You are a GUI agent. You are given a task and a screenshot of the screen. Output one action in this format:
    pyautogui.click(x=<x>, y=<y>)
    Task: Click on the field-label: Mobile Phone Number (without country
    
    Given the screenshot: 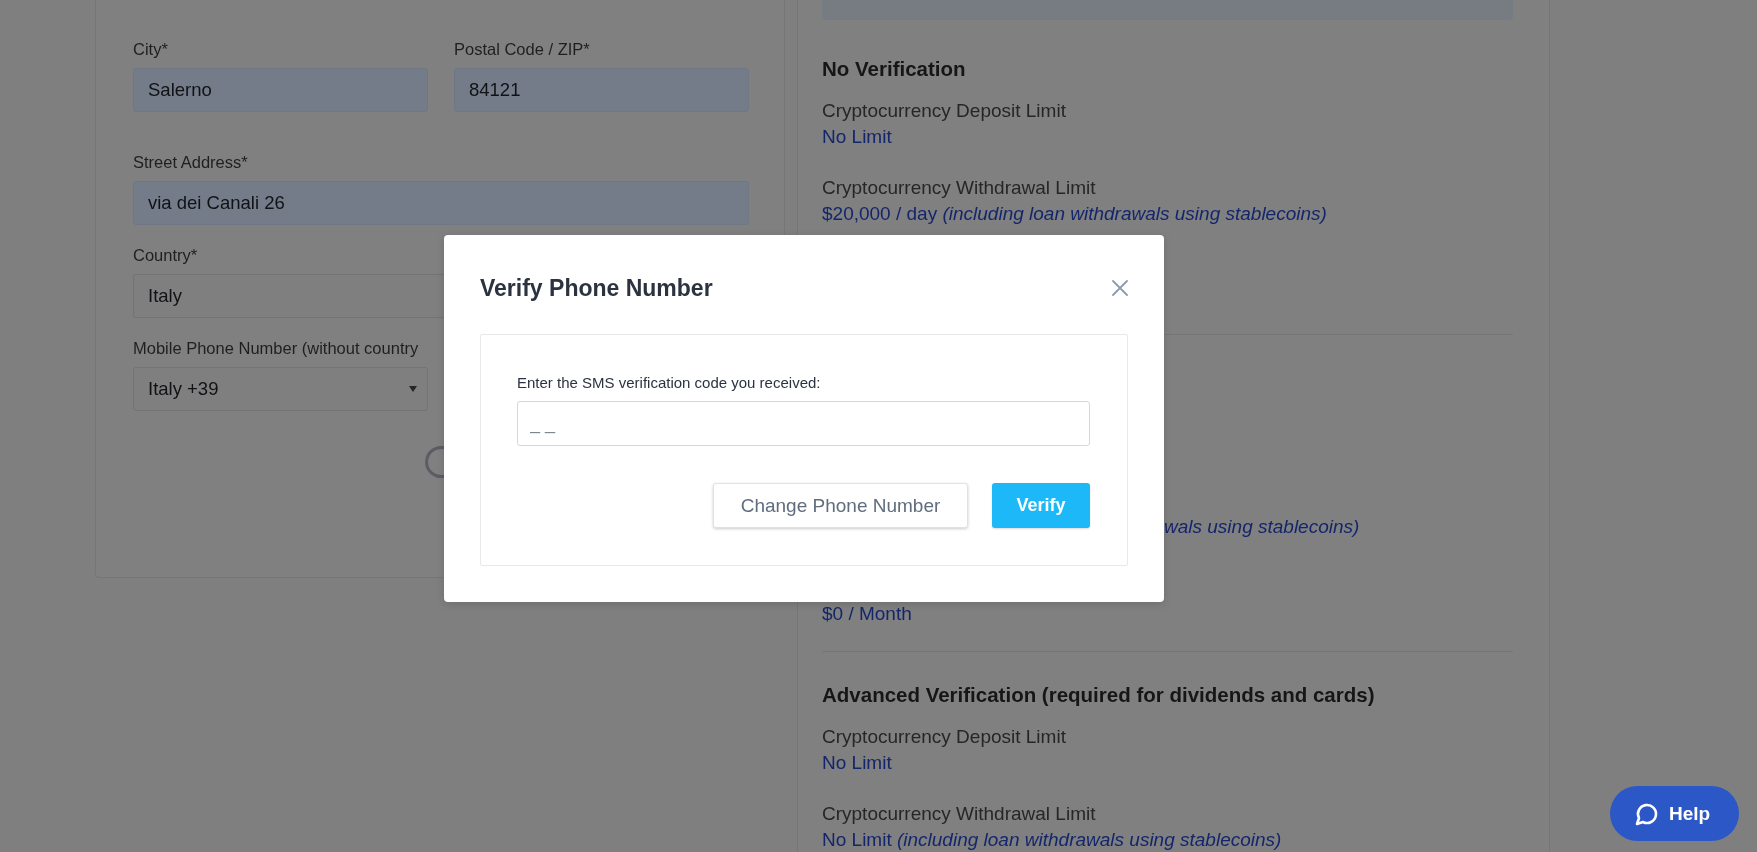 What is the action you would take?
    pyautogui.click(x=276, y=348)
    